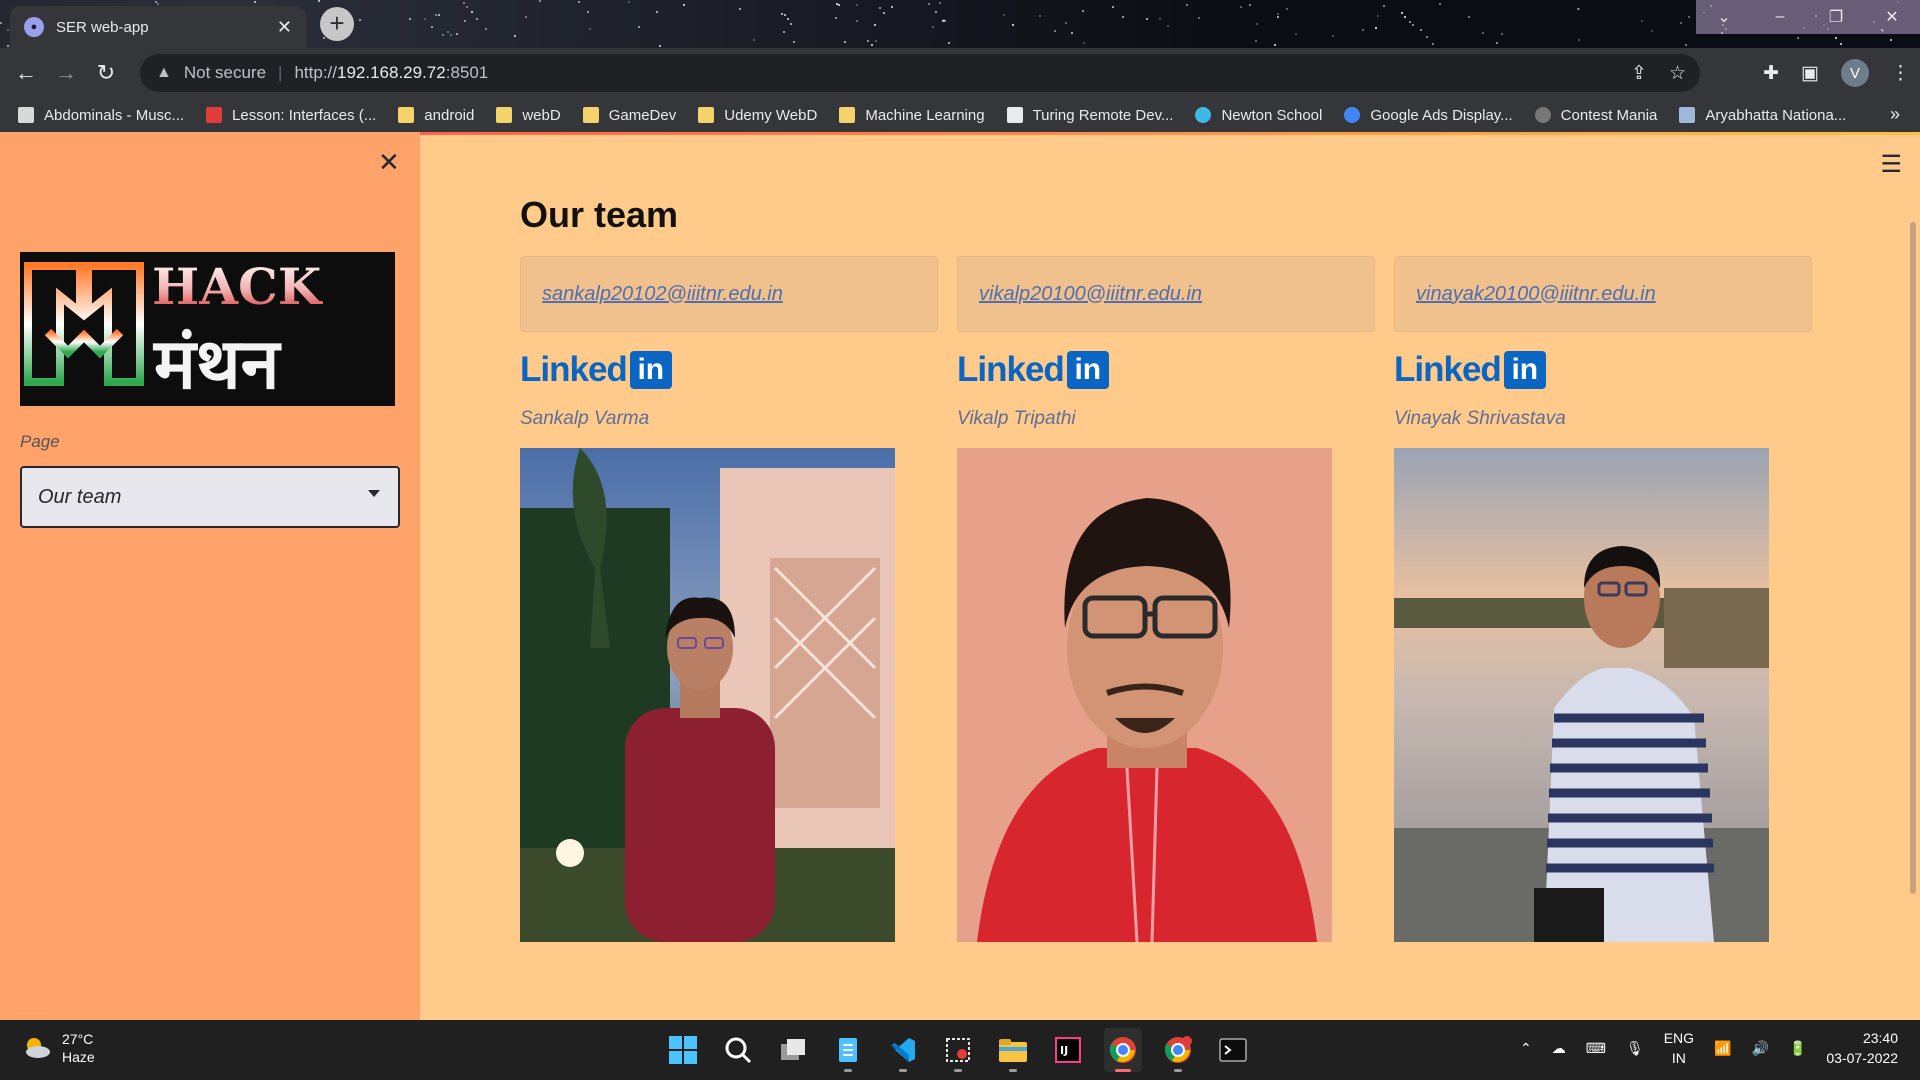 This screenshot has width=1920, height=1080. What do you see at coordinates (1891, 164) in the screenshot?
I see `hamburger-menu-icon: ☰` at bounding box center [1891, 164].